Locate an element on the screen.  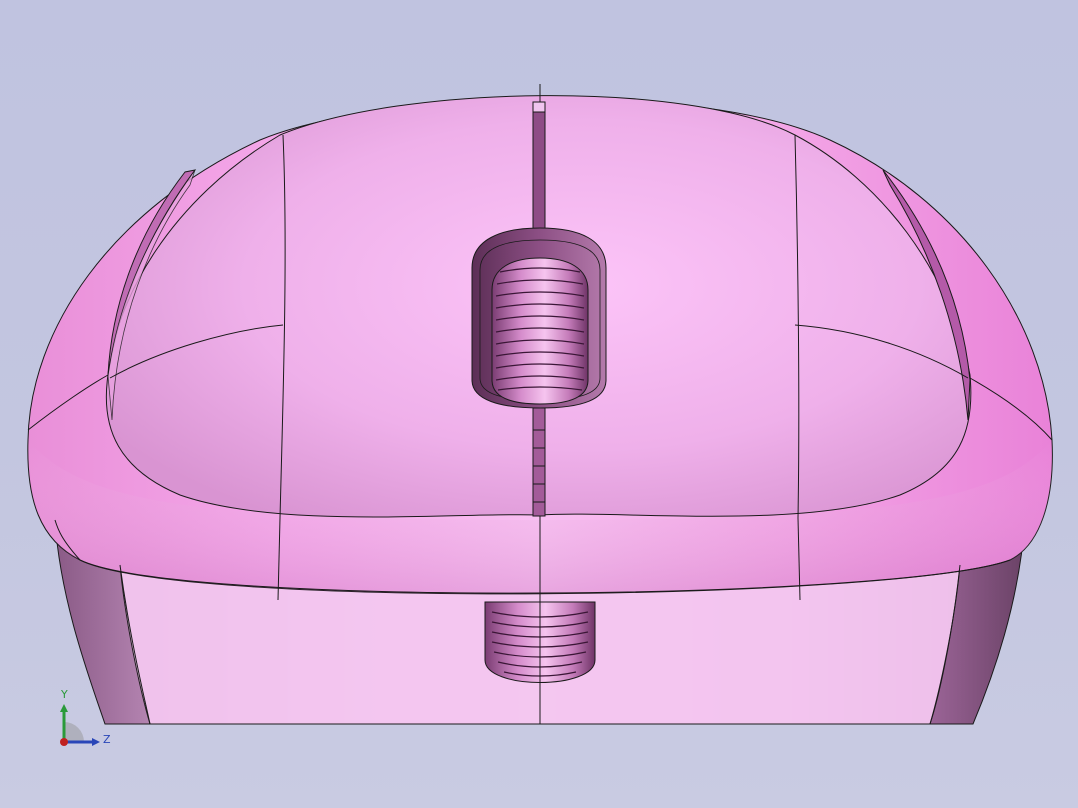
scroll-wheel-upper is located at coordinates (540, 331).